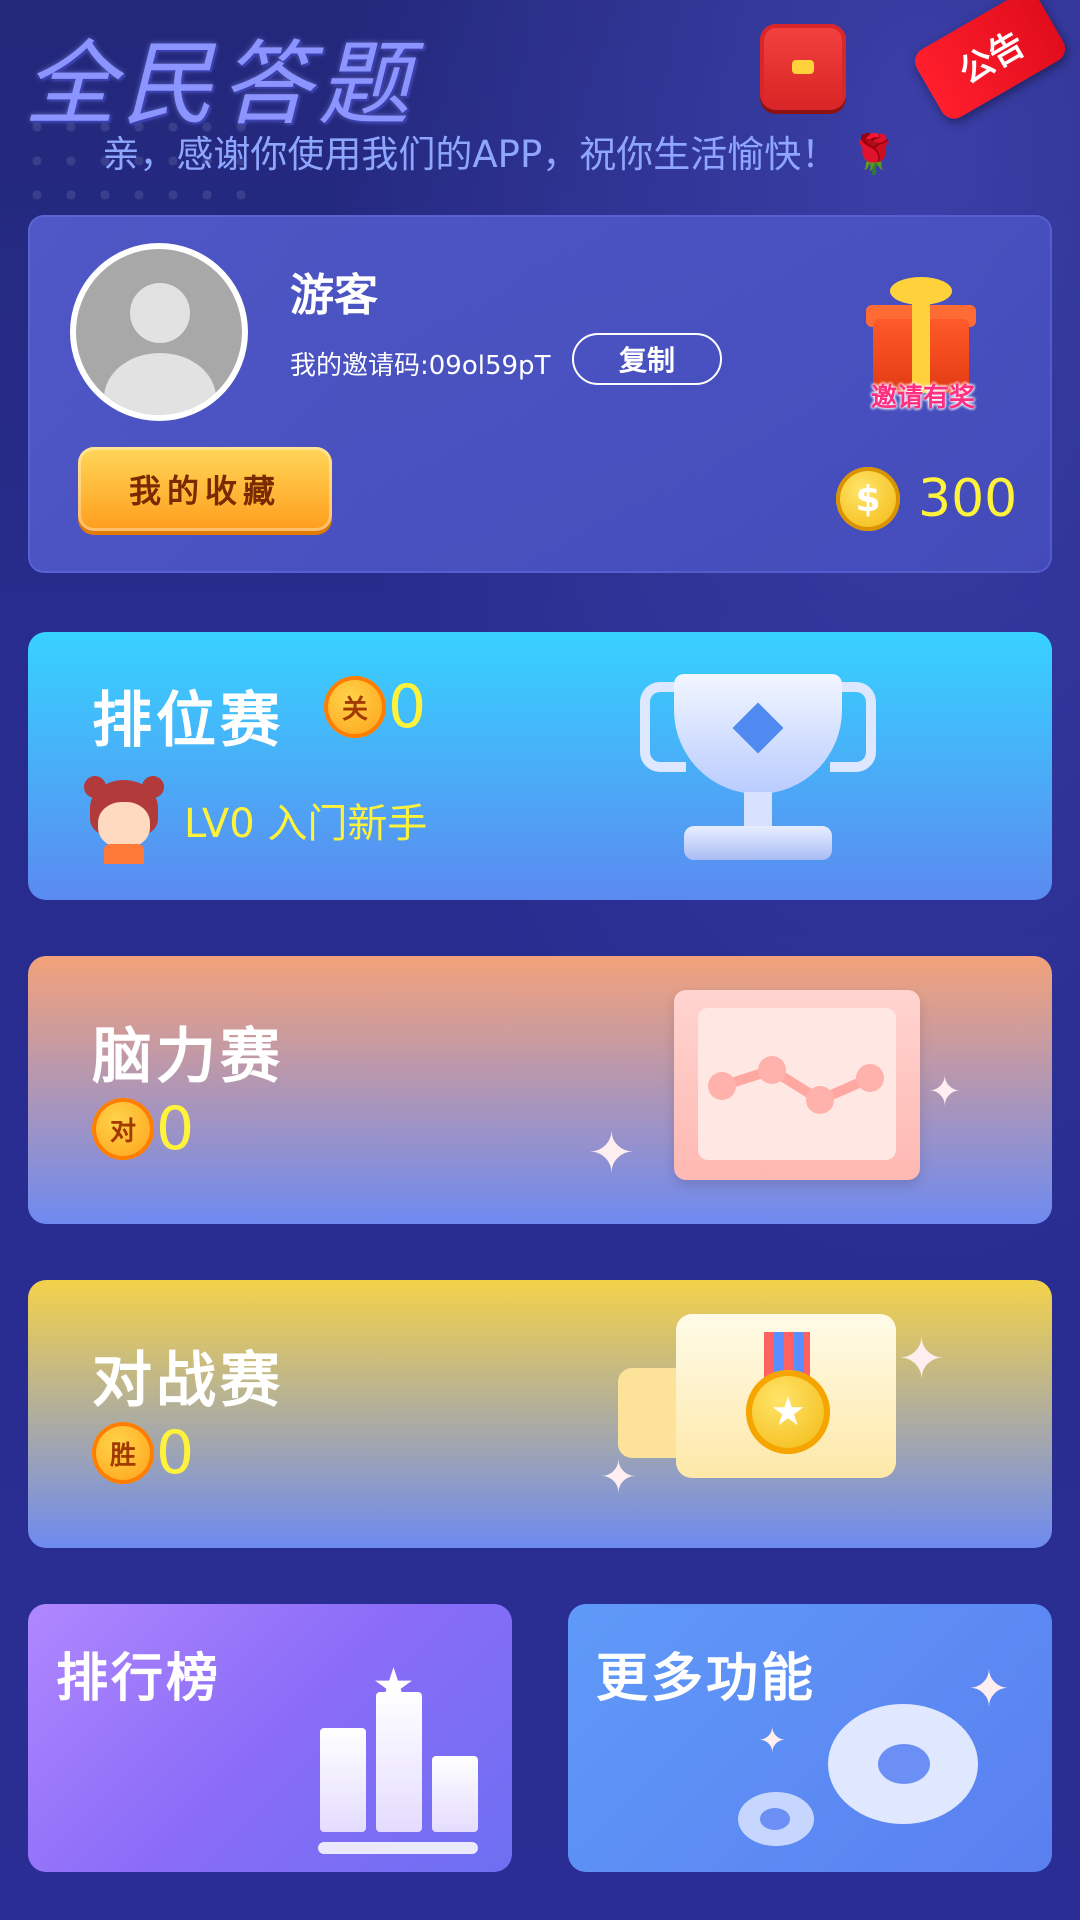 The image size is (1080, 1920). What do you see at coordinates (797, 1085) in the screenshot?
I see `chart-icon` at bounding box center [797, 1085].